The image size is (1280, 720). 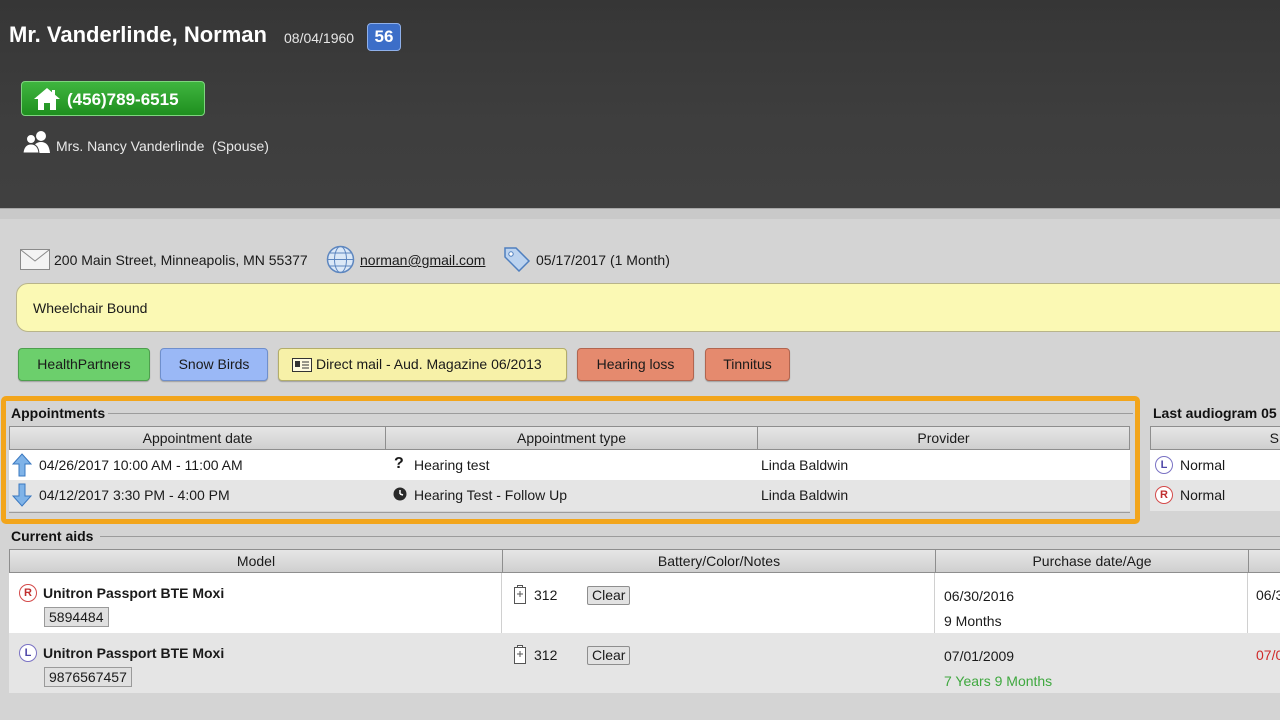 I want to click on tag-tinnitus: Tinnitus, so click(x=747, y=364).